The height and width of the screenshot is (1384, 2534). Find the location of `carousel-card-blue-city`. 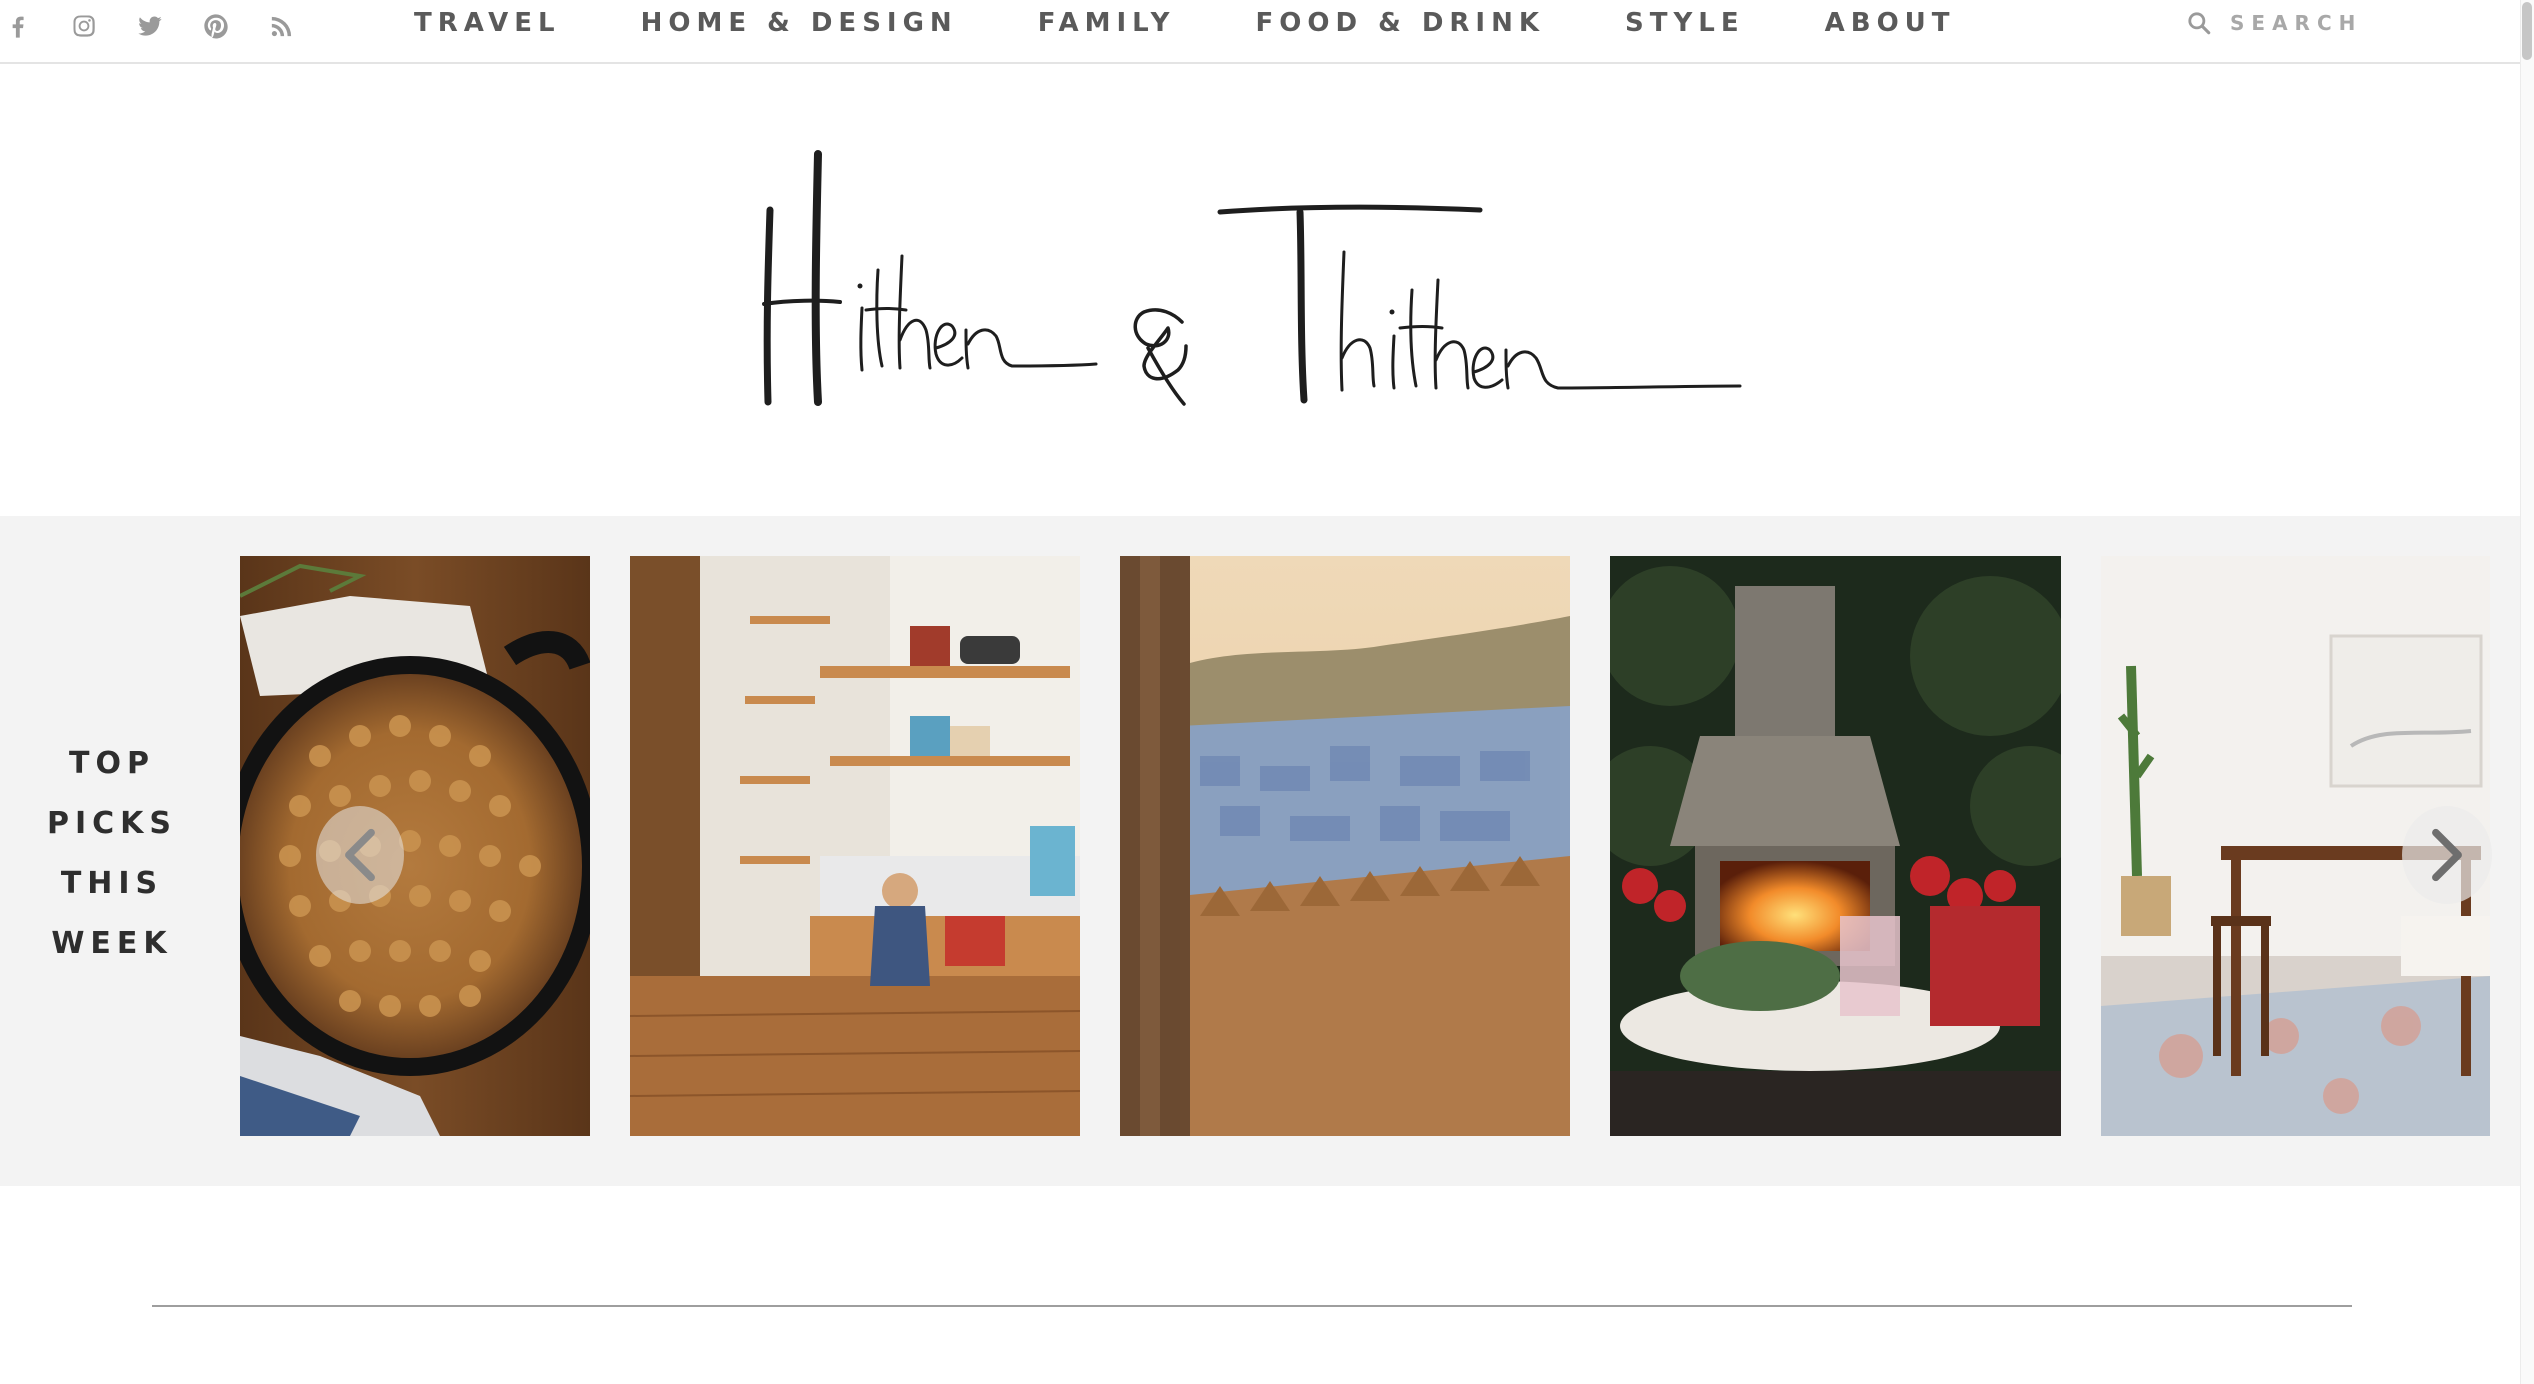

carousel-card-blue-city is located at coordinates (1345, 846).